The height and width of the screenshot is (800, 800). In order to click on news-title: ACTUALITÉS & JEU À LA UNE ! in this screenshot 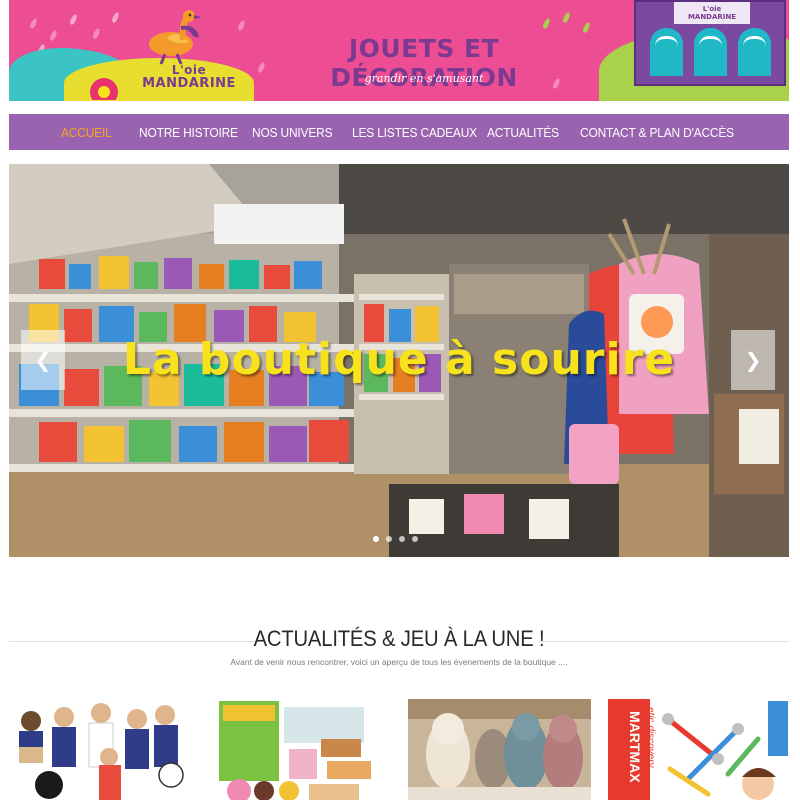, I will do `click(399, 638)`.